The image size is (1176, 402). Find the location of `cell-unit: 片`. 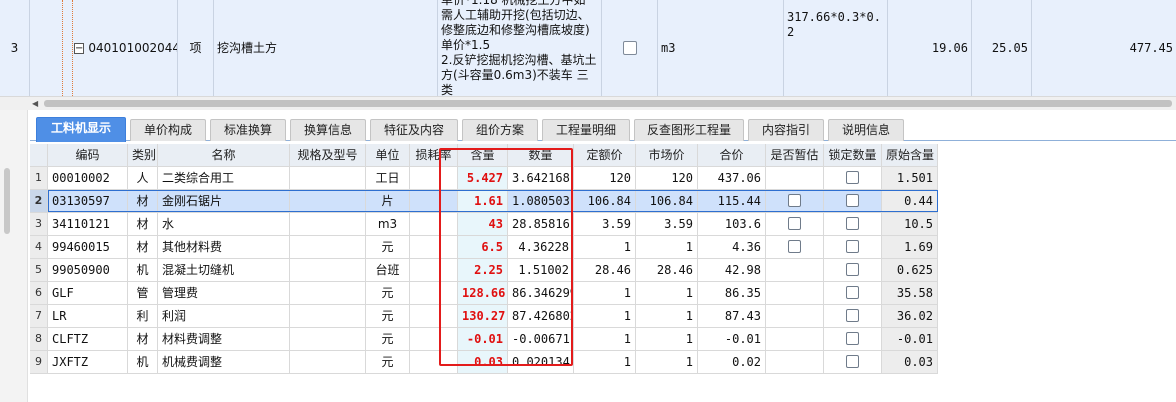

cell-unit: 片 is located at coordinates (388, 201).